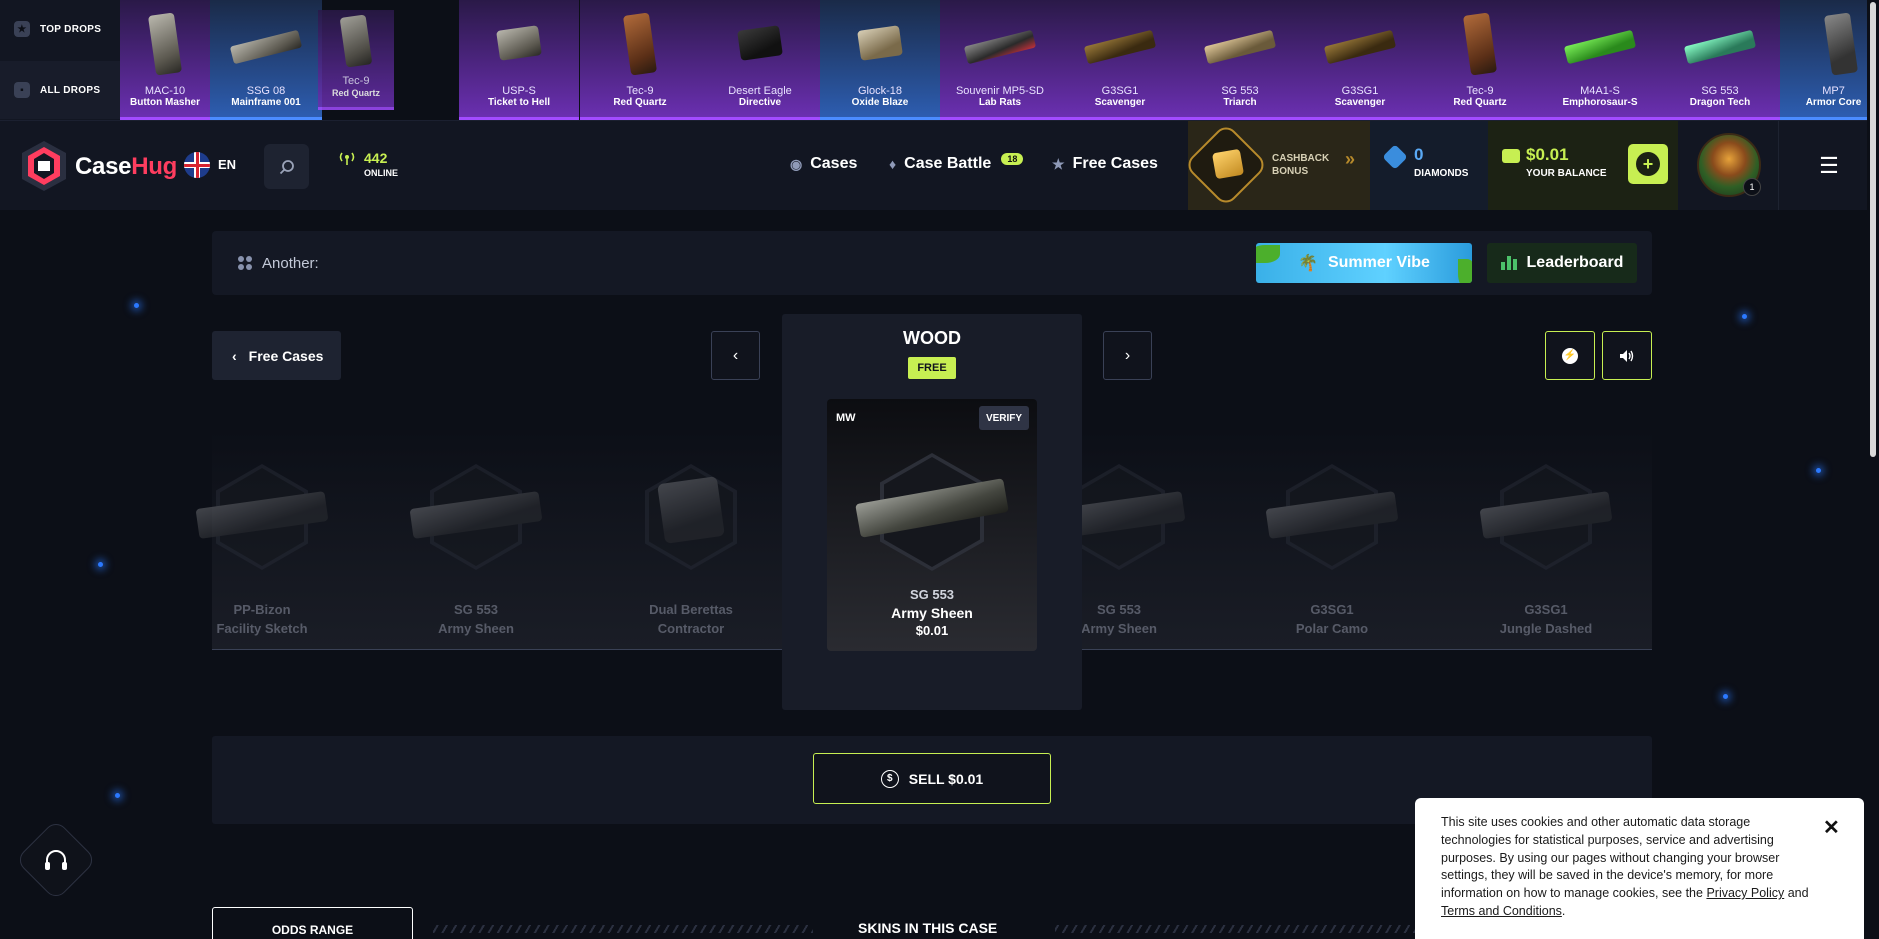 Image resolution: width=1879 pixels, height=939 pixels. I want to click on nav-cases: ◉ Cases, so click(823, 164).